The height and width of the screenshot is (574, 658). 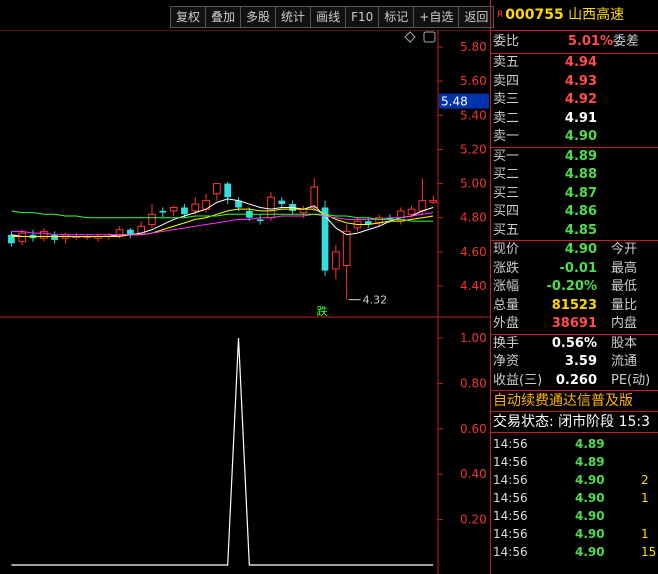 I want to click on stat-row-1-label: 净资, so click(x=506, y=361).